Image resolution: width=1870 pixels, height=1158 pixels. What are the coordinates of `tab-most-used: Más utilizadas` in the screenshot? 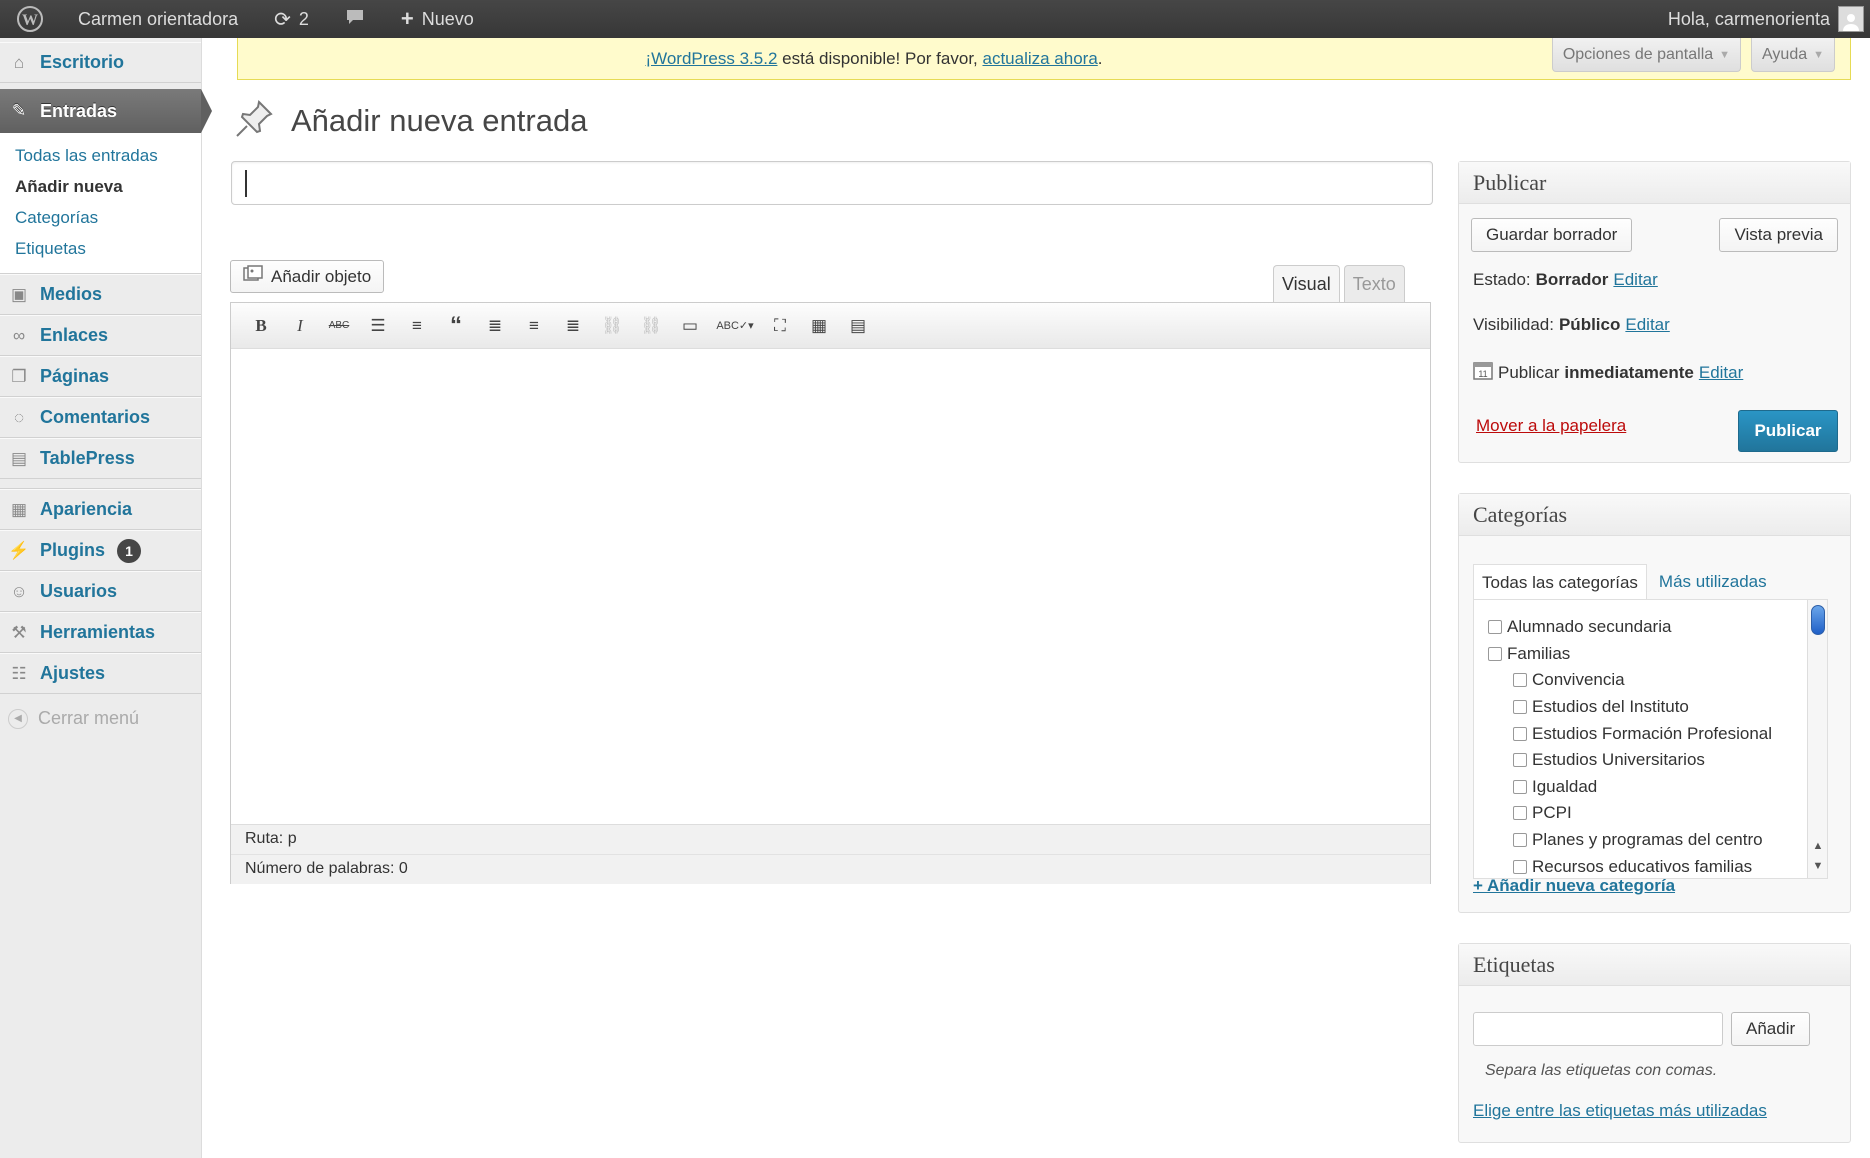 It's located at (1711, 582).